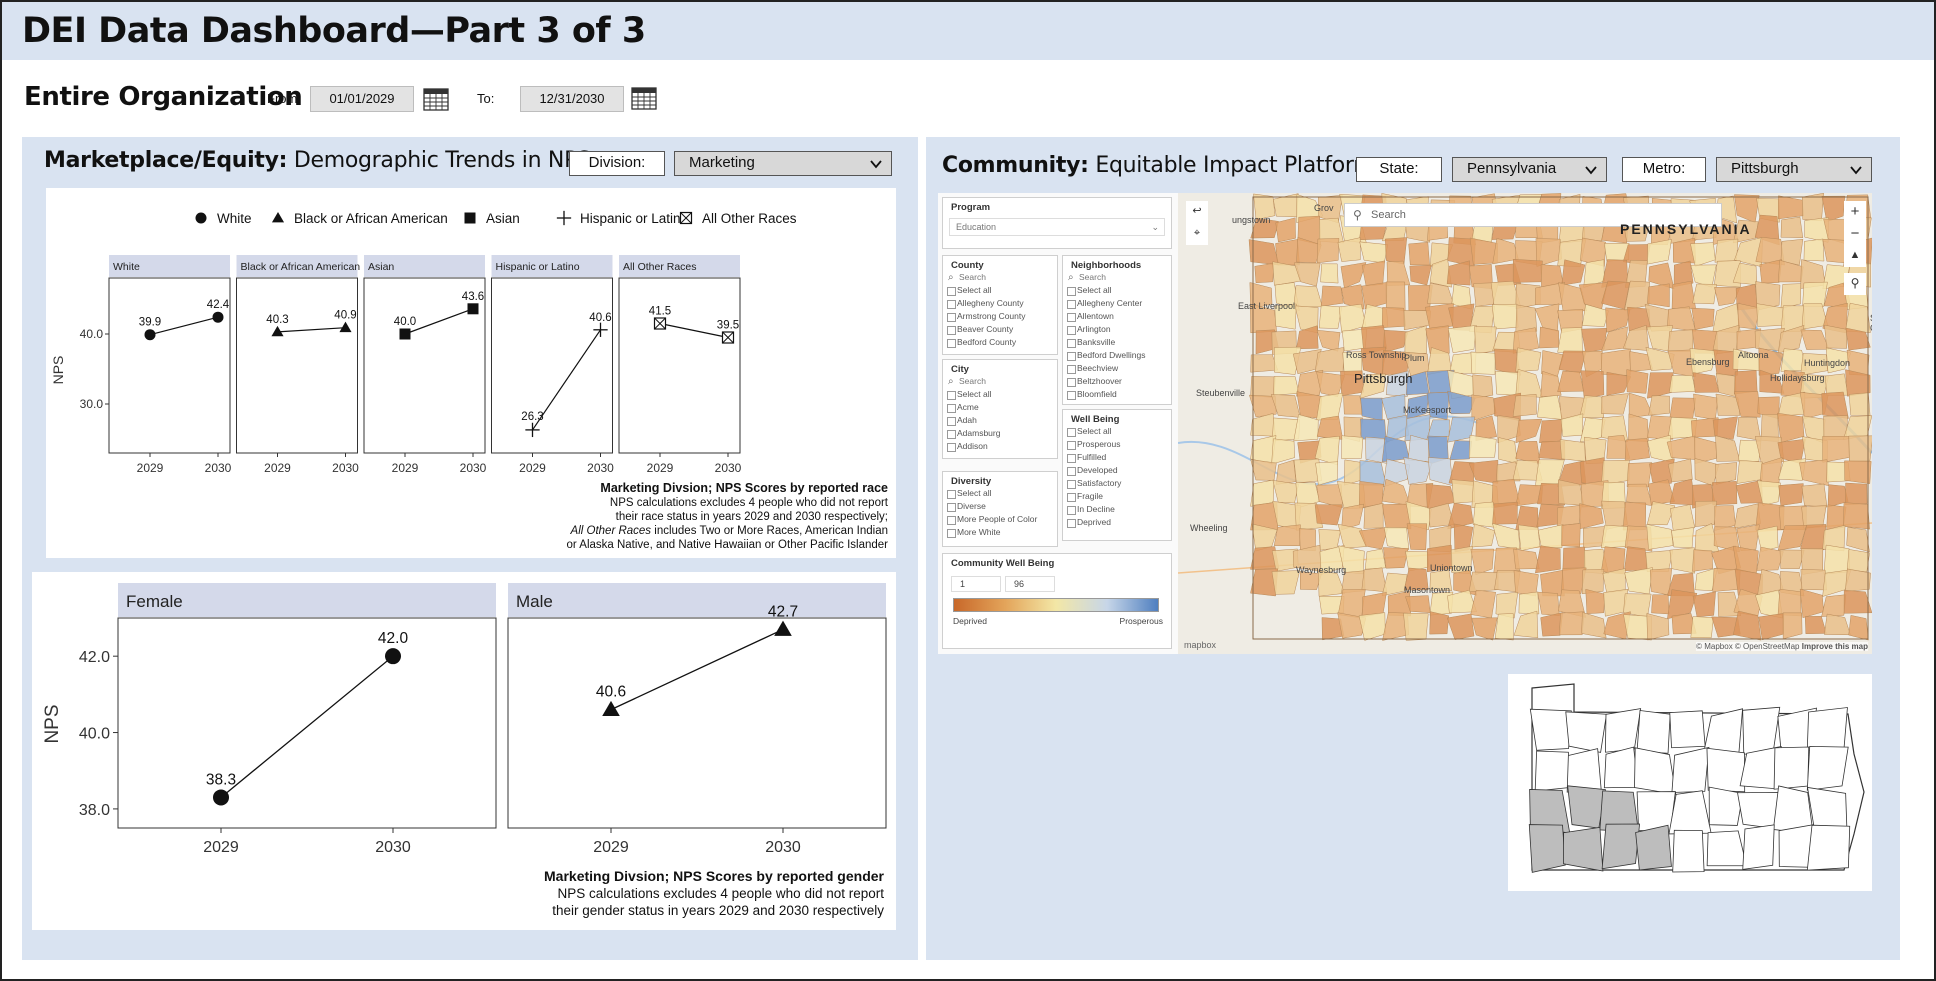  Describe the element at coordinates (722, 162) in the screenshot. I see `division-select-value: Marketing` at that location.